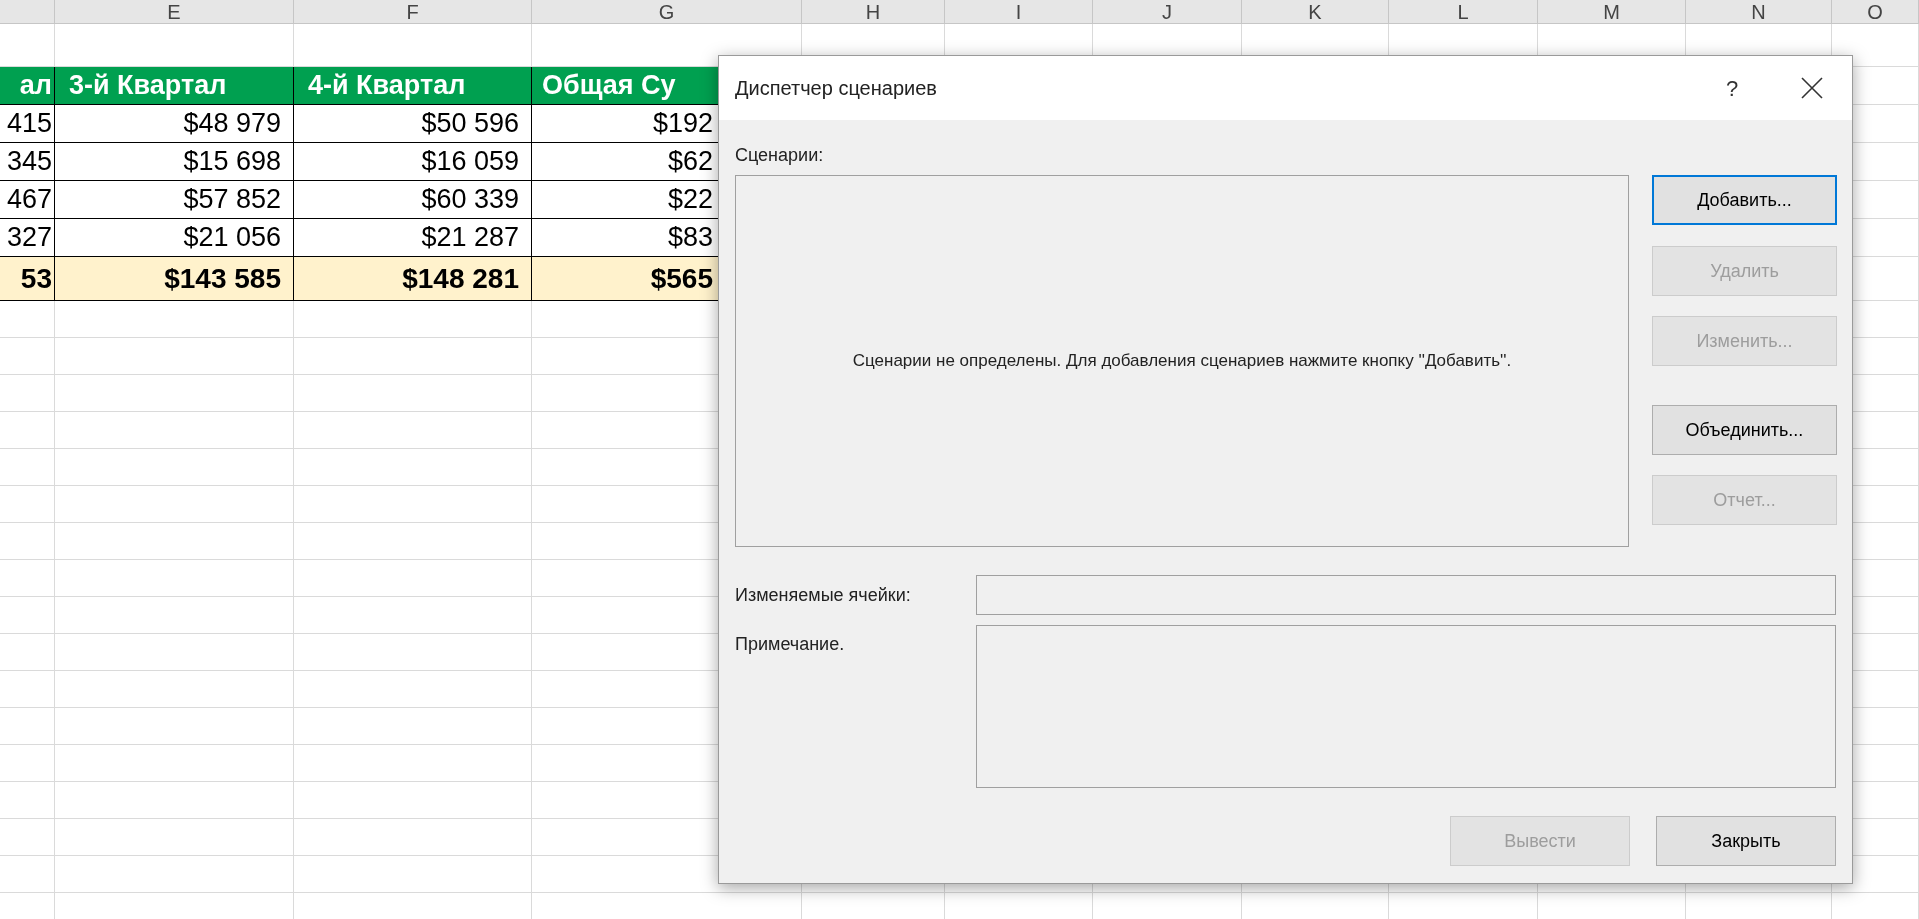 The image size is (1919, 919). Describe the element at coordinates (1759, 11) in the screenshot. I see `column-header: N` at that location.